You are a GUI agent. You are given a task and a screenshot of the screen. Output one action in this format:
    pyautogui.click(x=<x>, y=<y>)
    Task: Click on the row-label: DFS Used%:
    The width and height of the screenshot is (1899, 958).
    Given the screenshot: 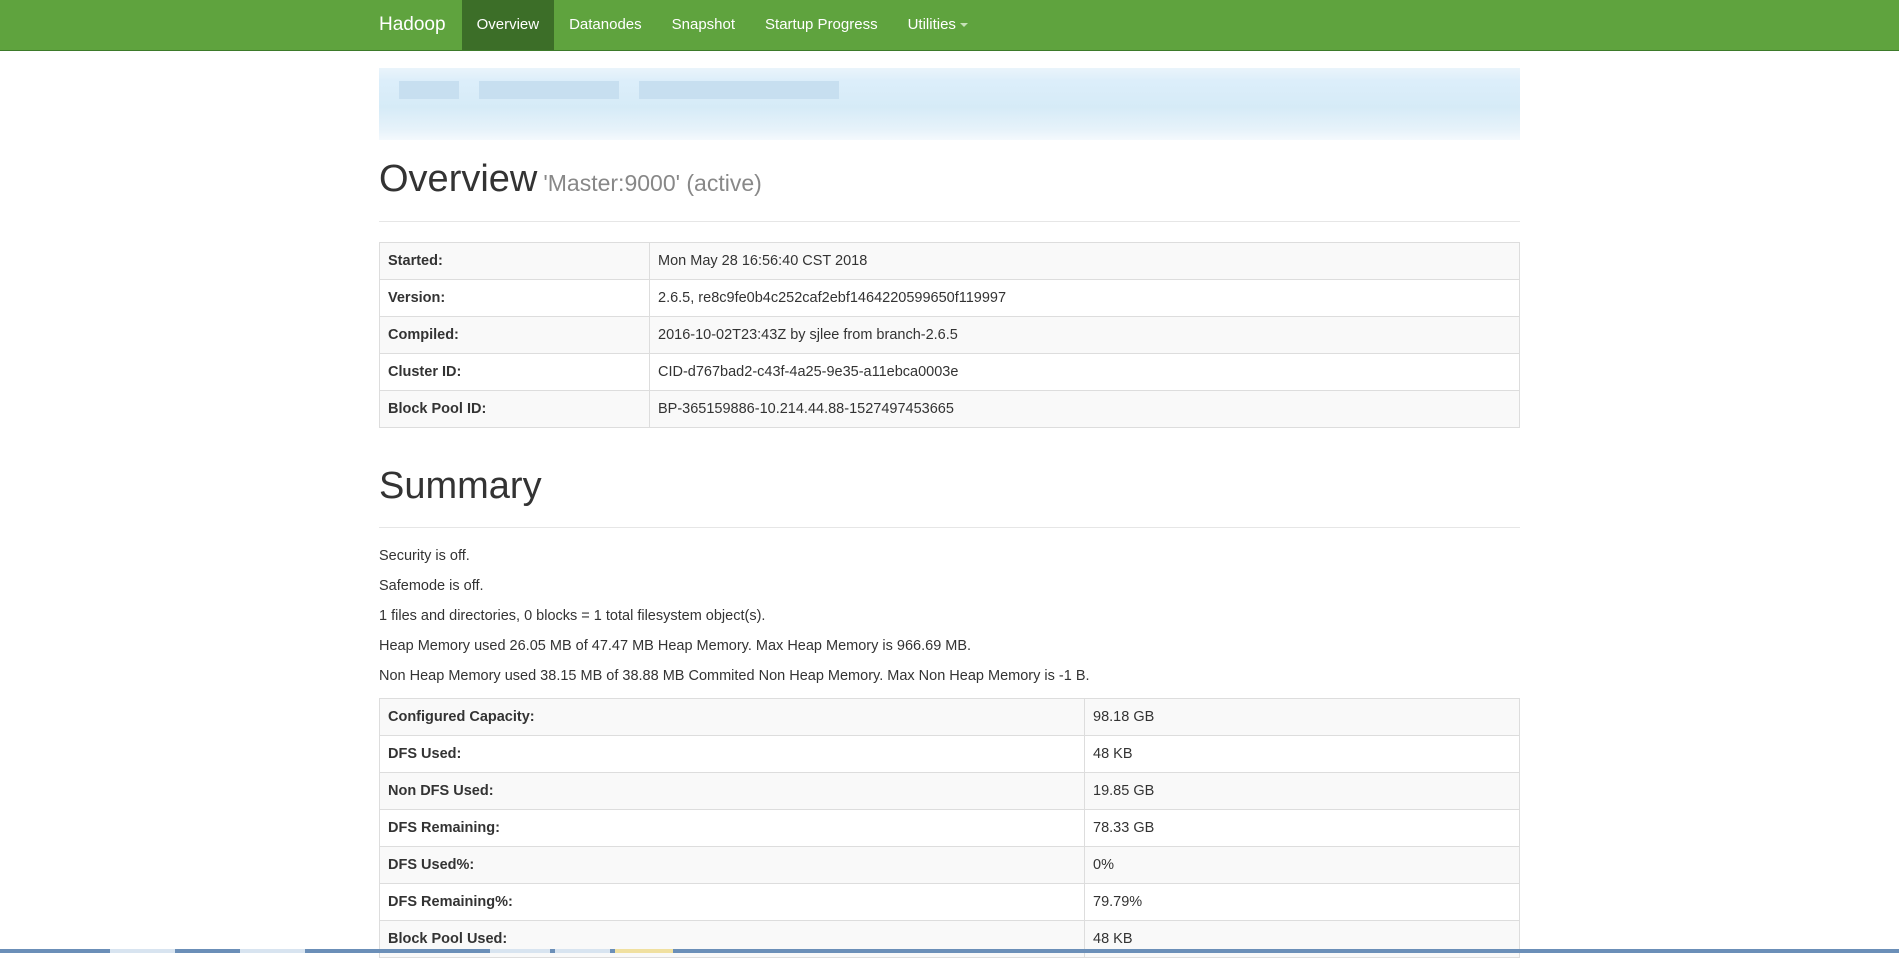 What is the action you would take?
    pyautogui.click(x=732, y=865)
    